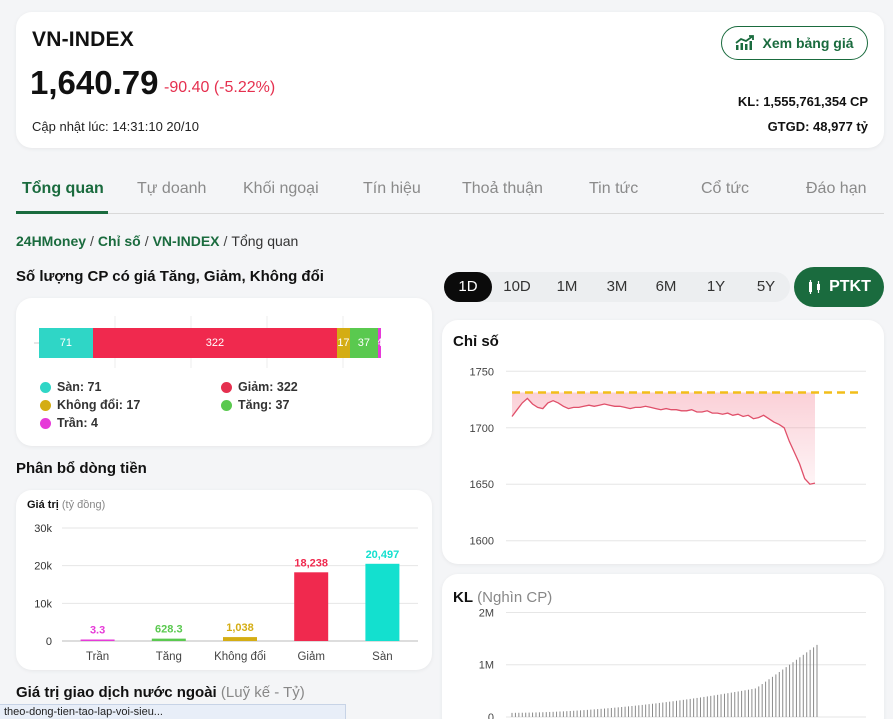 This screenshot has width=893, height=719. I want to click on money-flow-value-label: 3.3, so click(97, 631).